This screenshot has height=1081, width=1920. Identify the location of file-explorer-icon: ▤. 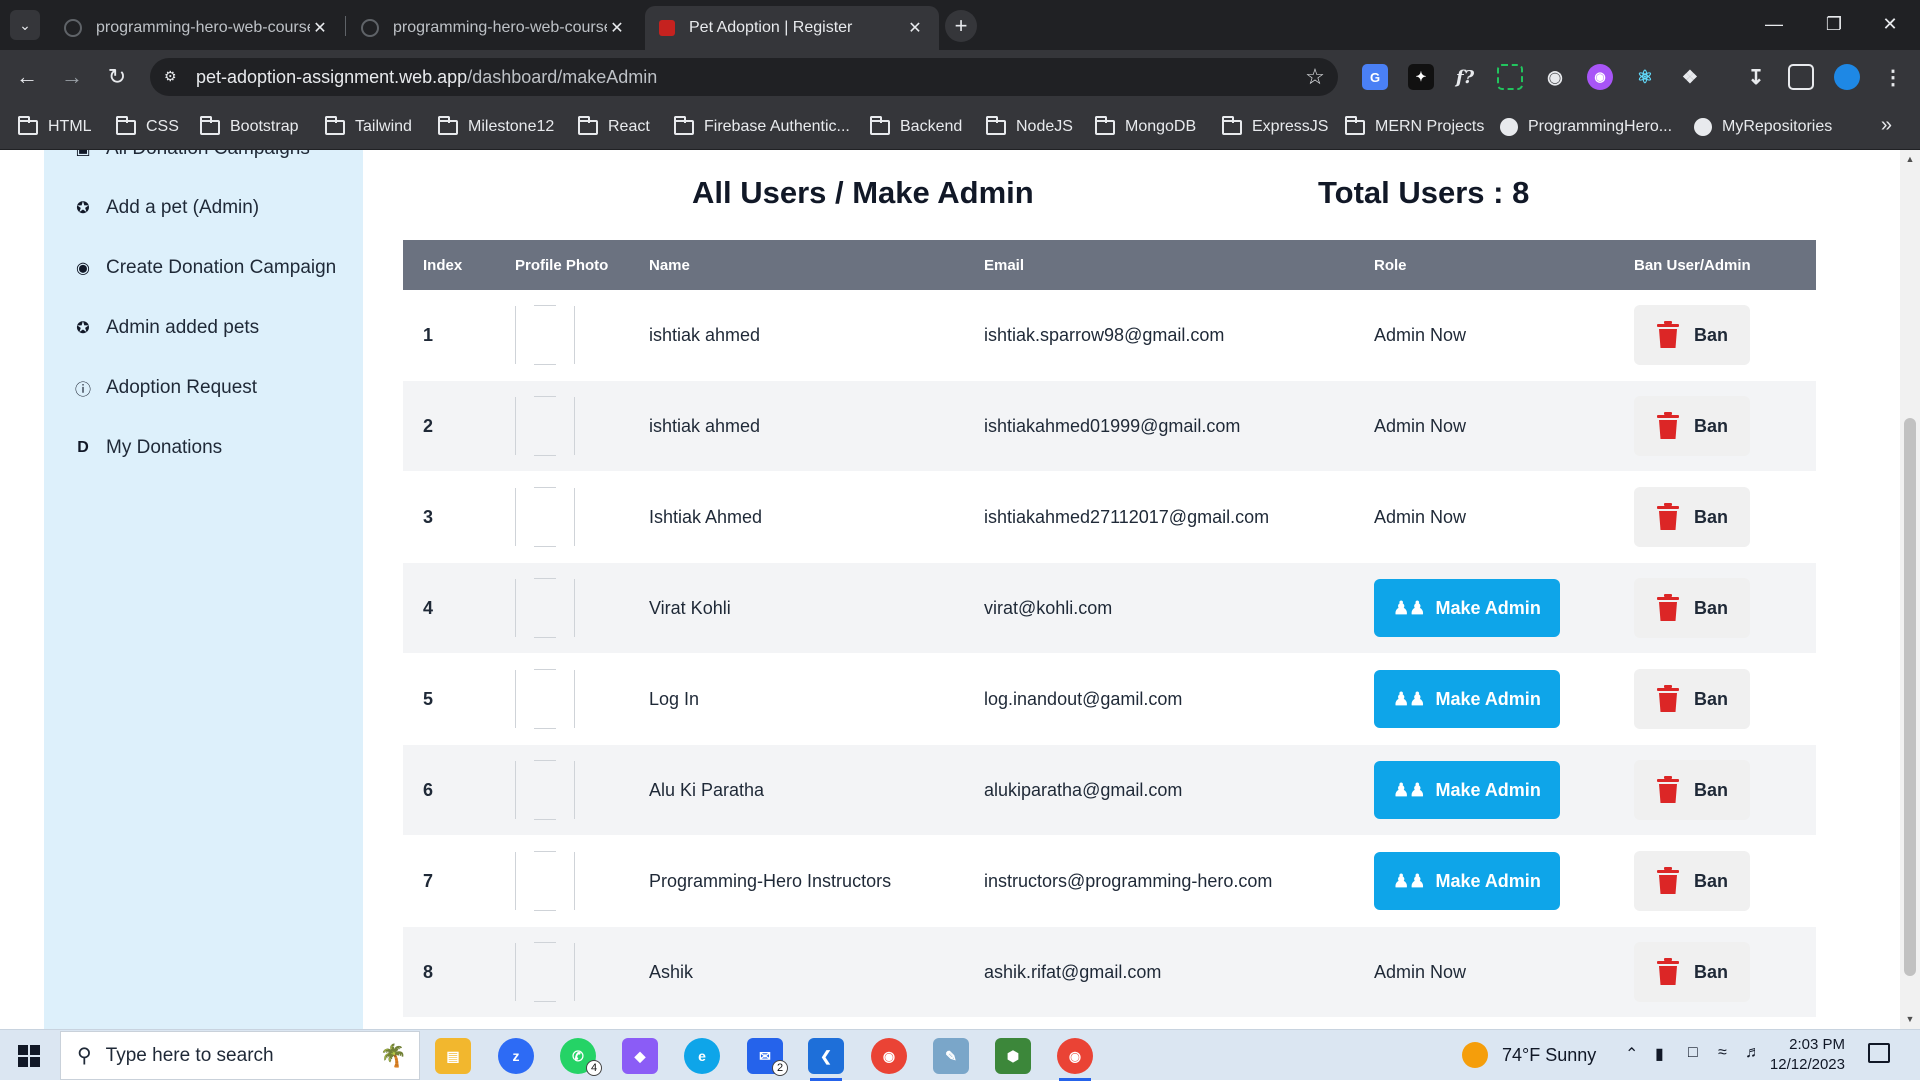
(453, 1056).